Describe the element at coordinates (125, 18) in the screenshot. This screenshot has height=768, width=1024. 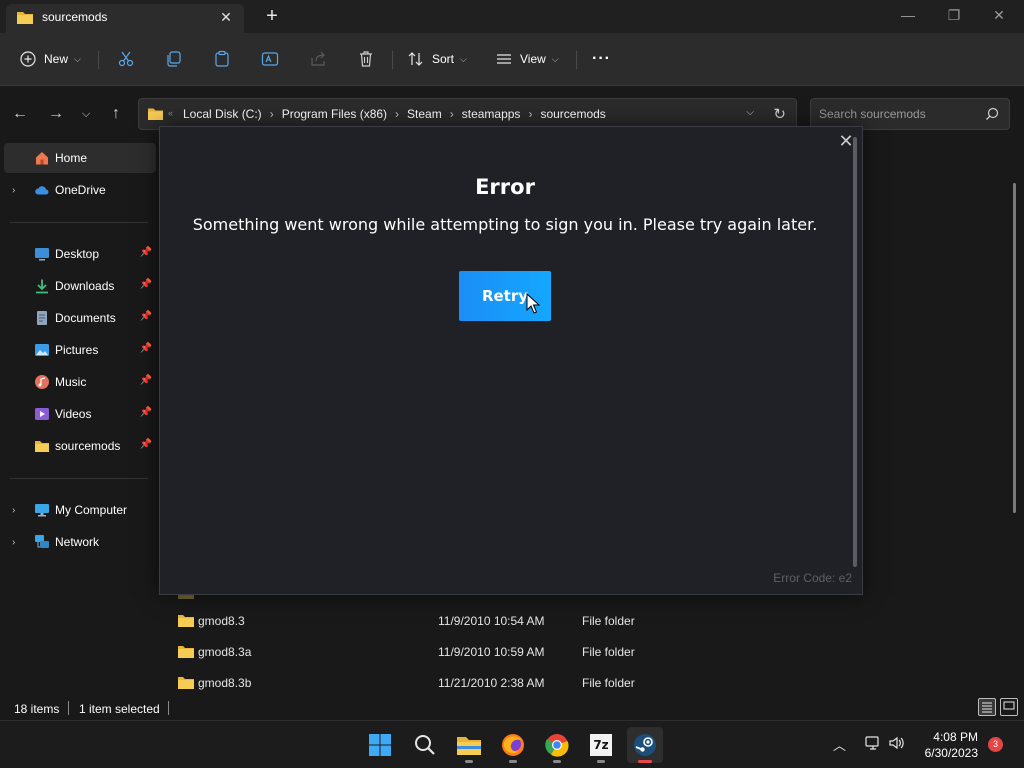
I see `tab-sourcemods: sourcemods ✕` at that location.